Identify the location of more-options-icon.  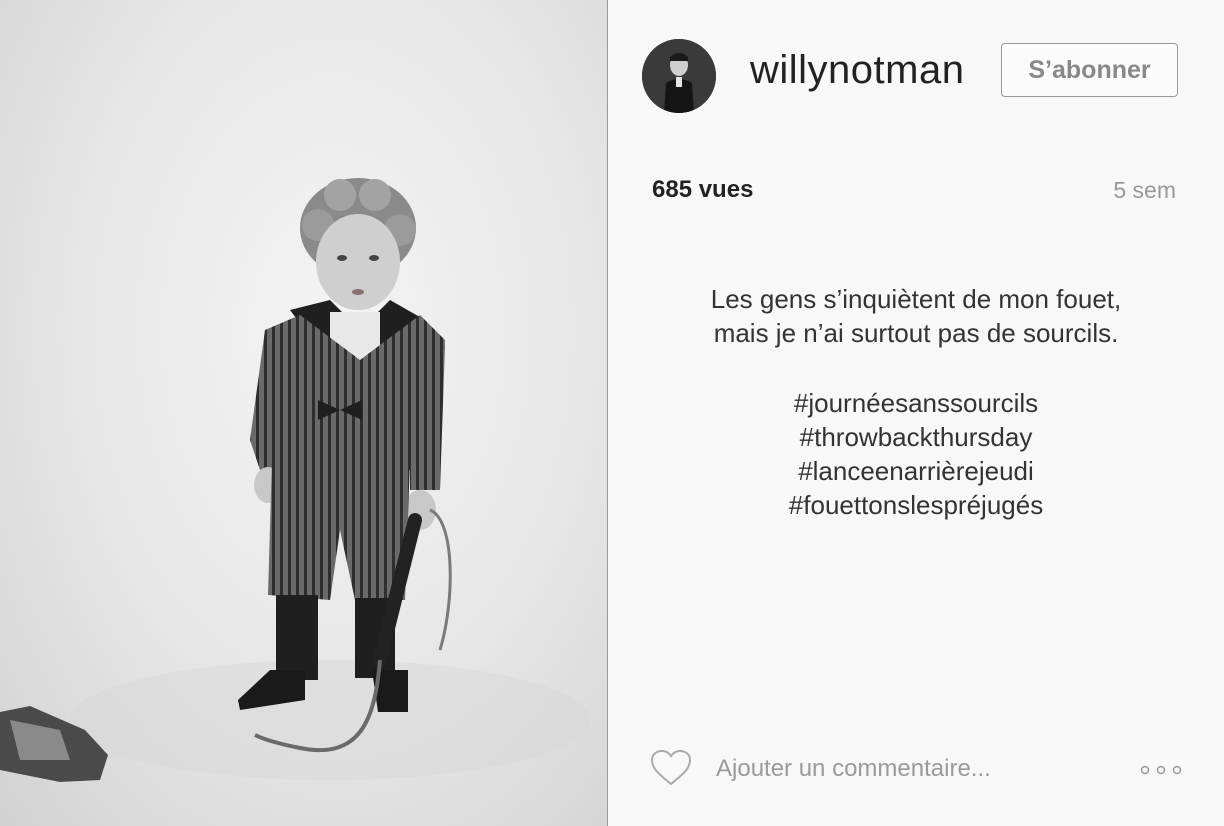
(1161, 770).